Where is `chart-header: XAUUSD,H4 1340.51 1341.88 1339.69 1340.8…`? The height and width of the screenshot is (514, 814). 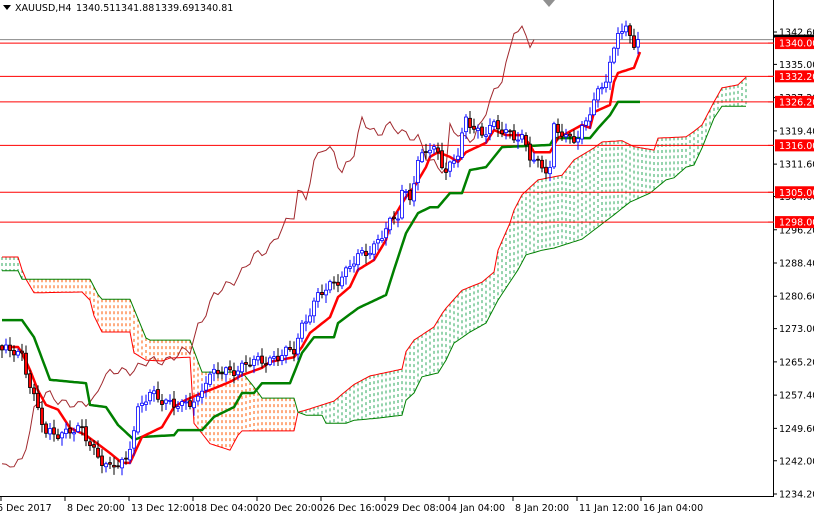
chart-header: XAUUSD,H4 1340.51 1341.88 1339.69 1340.8… is located at coordinates (118, 8).